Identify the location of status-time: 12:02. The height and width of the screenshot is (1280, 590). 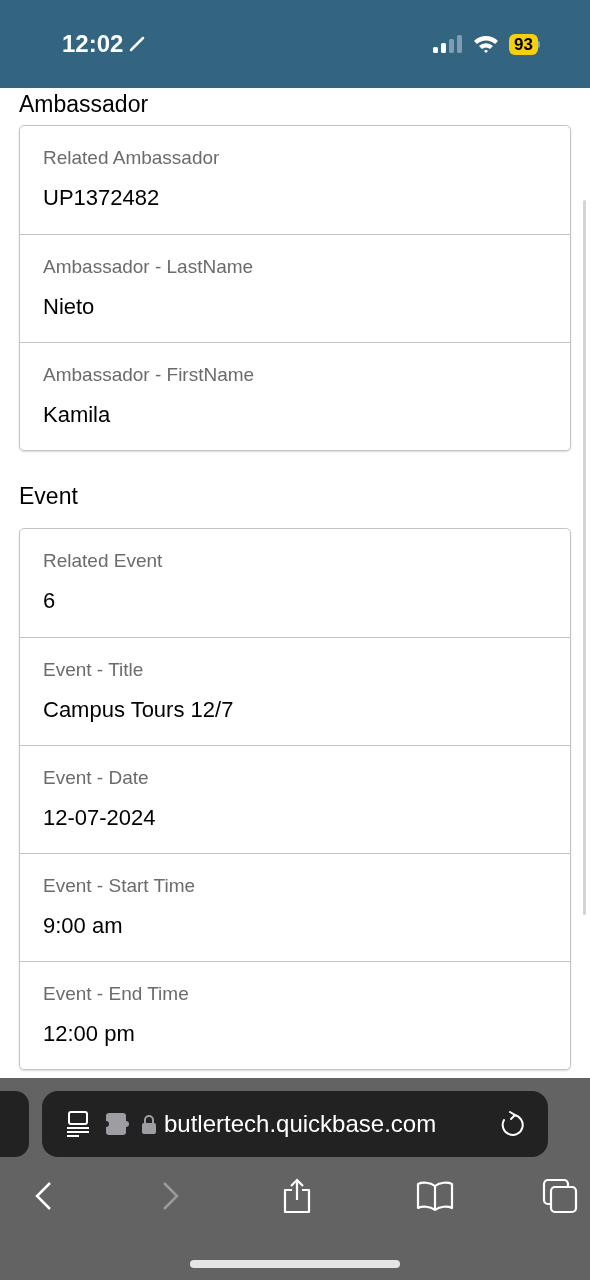
(93, 44).